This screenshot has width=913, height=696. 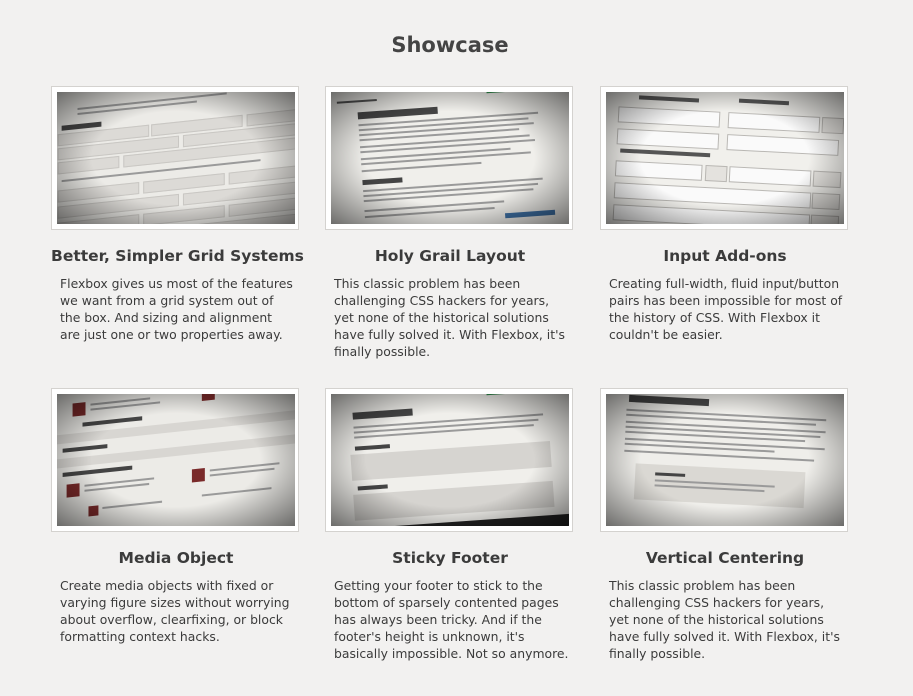 I want to click on sticky-footer-thumbnail, so click(x=449, y=460).